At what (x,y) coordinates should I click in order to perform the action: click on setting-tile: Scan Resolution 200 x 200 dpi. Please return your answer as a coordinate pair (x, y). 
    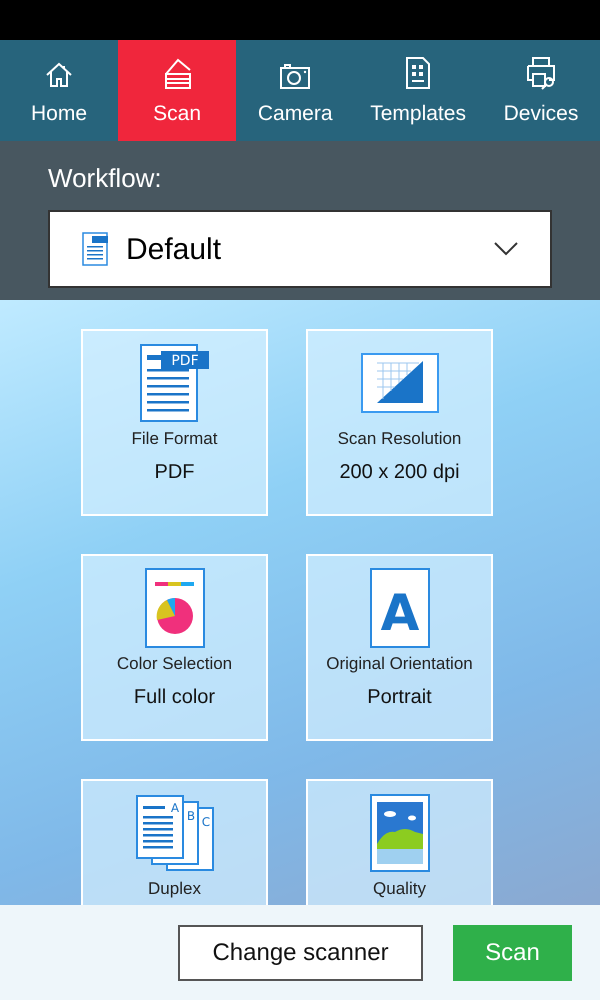
    Looking at the image, I should click on (399, 422).